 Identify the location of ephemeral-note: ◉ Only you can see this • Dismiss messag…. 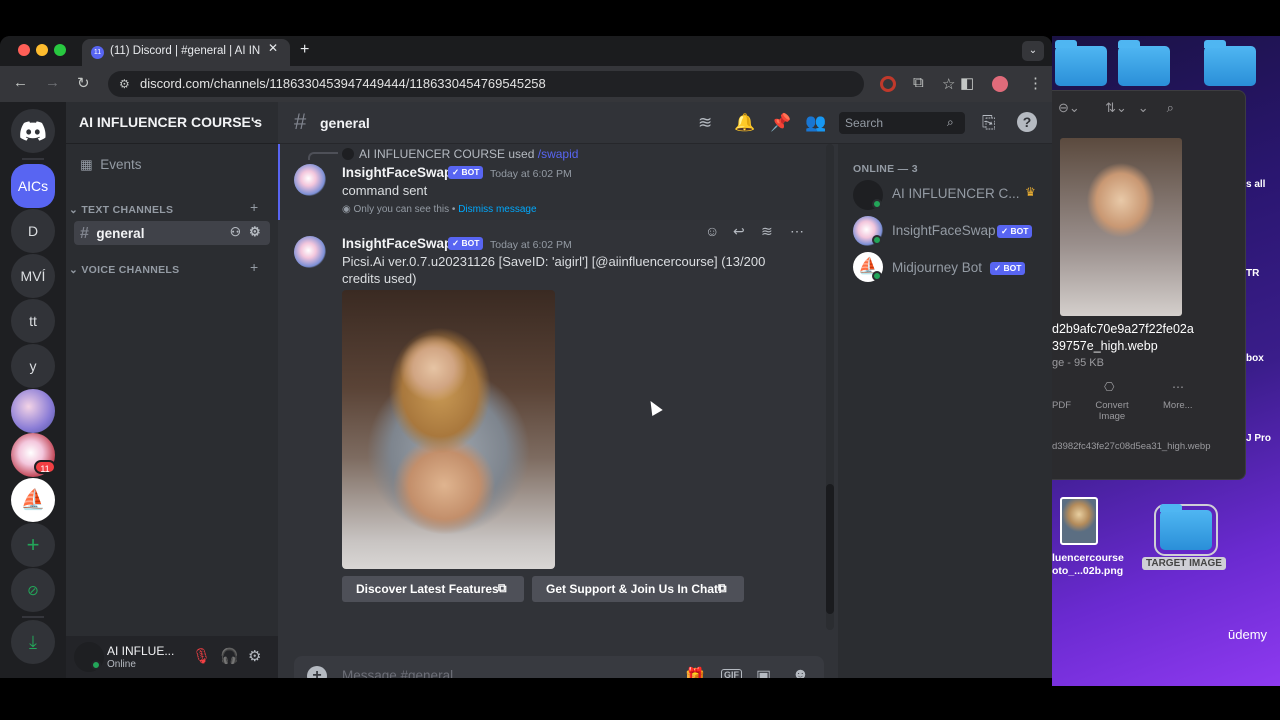
(439, 209).